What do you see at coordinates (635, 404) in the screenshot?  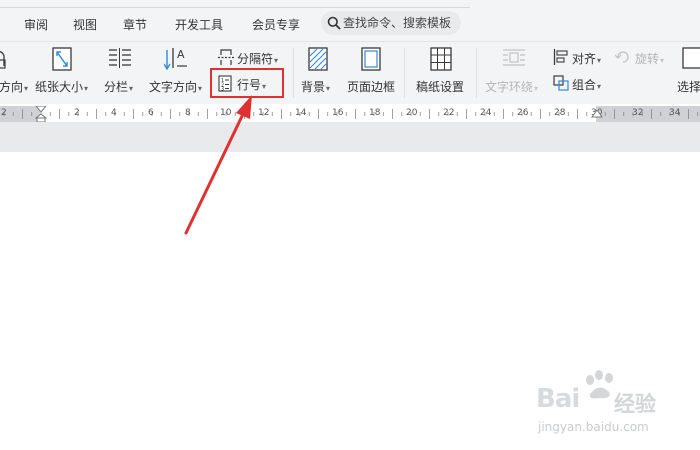 I see `watermark-cn: 经验` at bounding box center [635, 404].